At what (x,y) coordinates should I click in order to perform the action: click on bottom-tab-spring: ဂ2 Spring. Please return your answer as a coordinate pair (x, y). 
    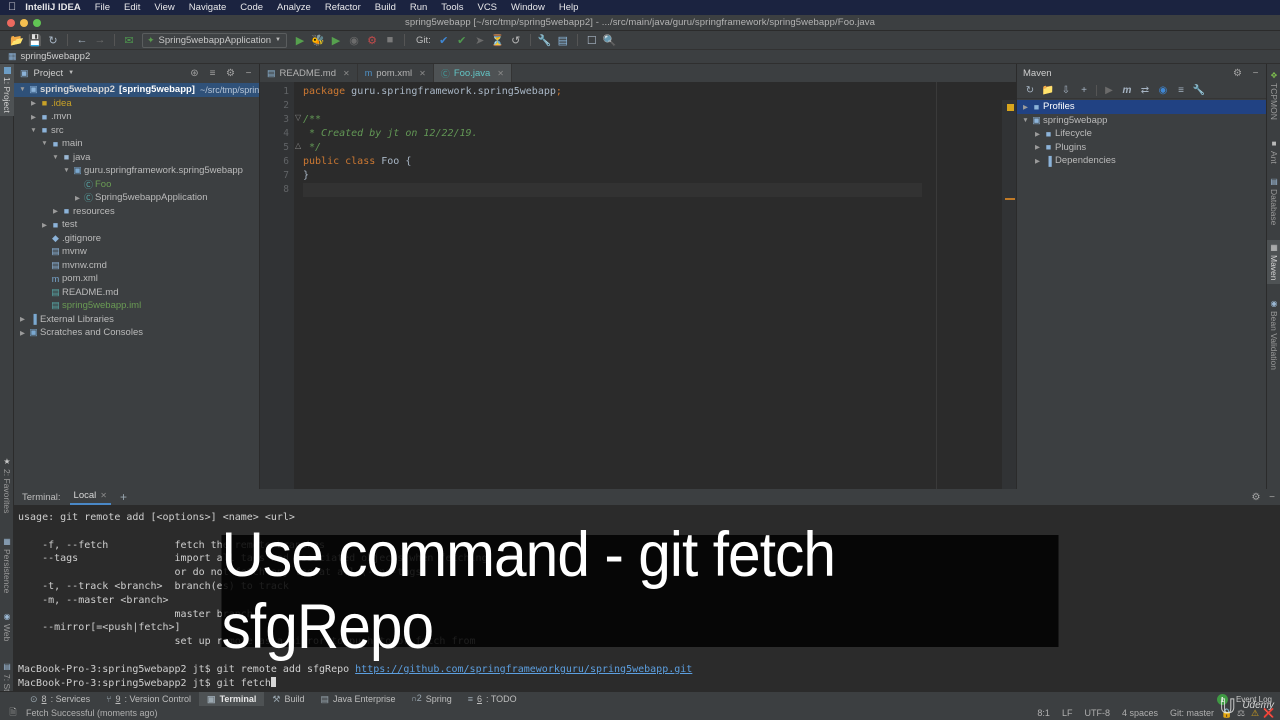
    Looking at the image, I should click on (432, 699).